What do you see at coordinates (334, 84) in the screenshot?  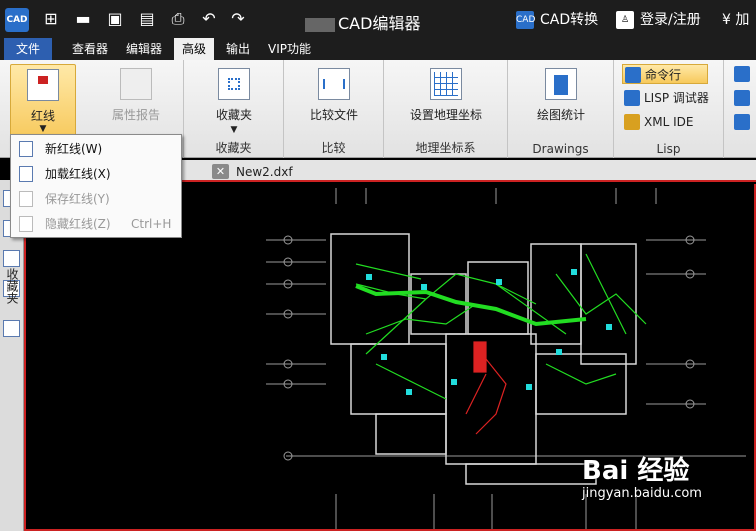 I see `compare-icon` at bounding box center [334, 84].